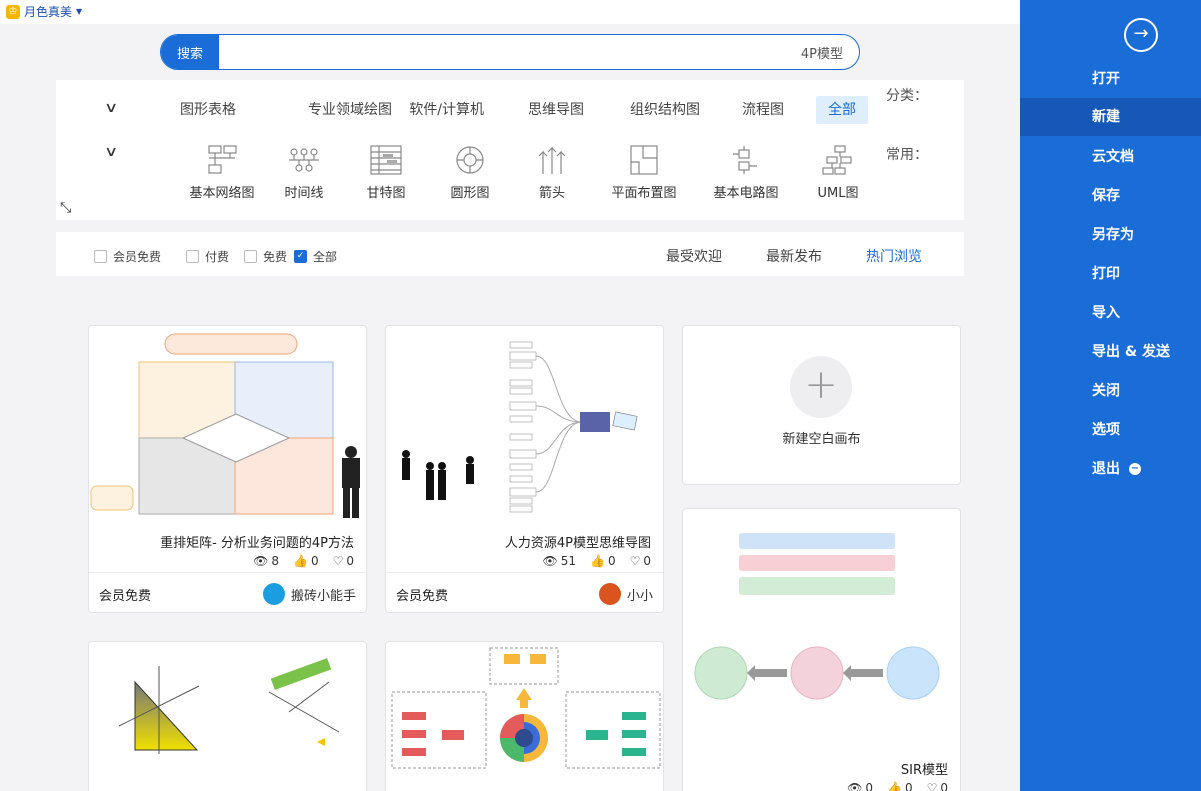 The height and width of the screenshot is (791, 1201). What do you see at coordinates (1110, 196) in the screenshot?
I see `sidebar-item-save: 保存` at bounding box center [1110, 196].